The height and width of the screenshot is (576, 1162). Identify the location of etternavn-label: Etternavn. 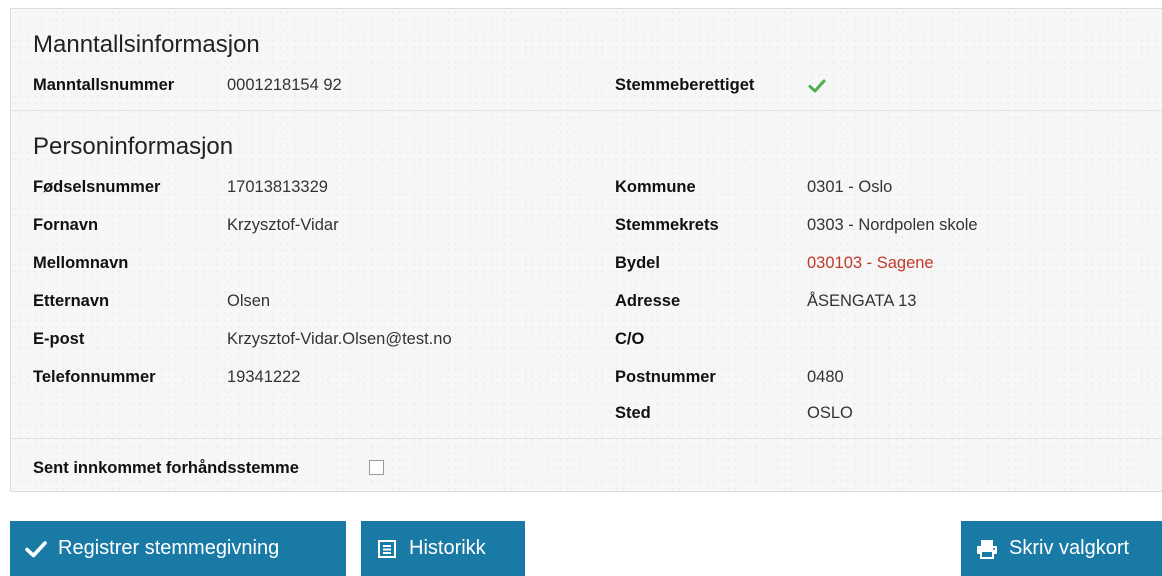
(71, 301).